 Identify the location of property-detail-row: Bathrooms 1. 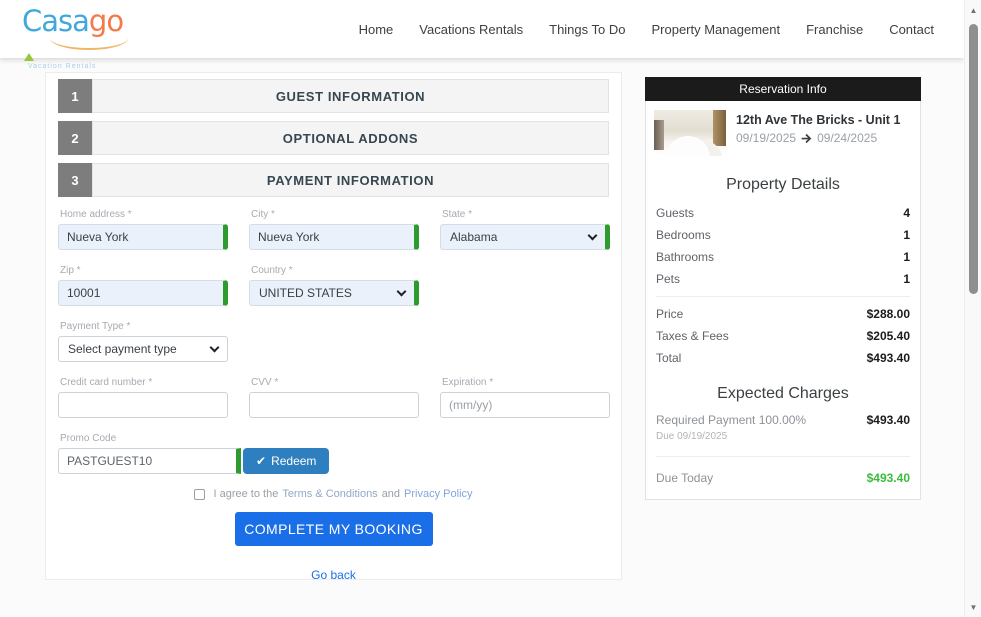
(783, 257).